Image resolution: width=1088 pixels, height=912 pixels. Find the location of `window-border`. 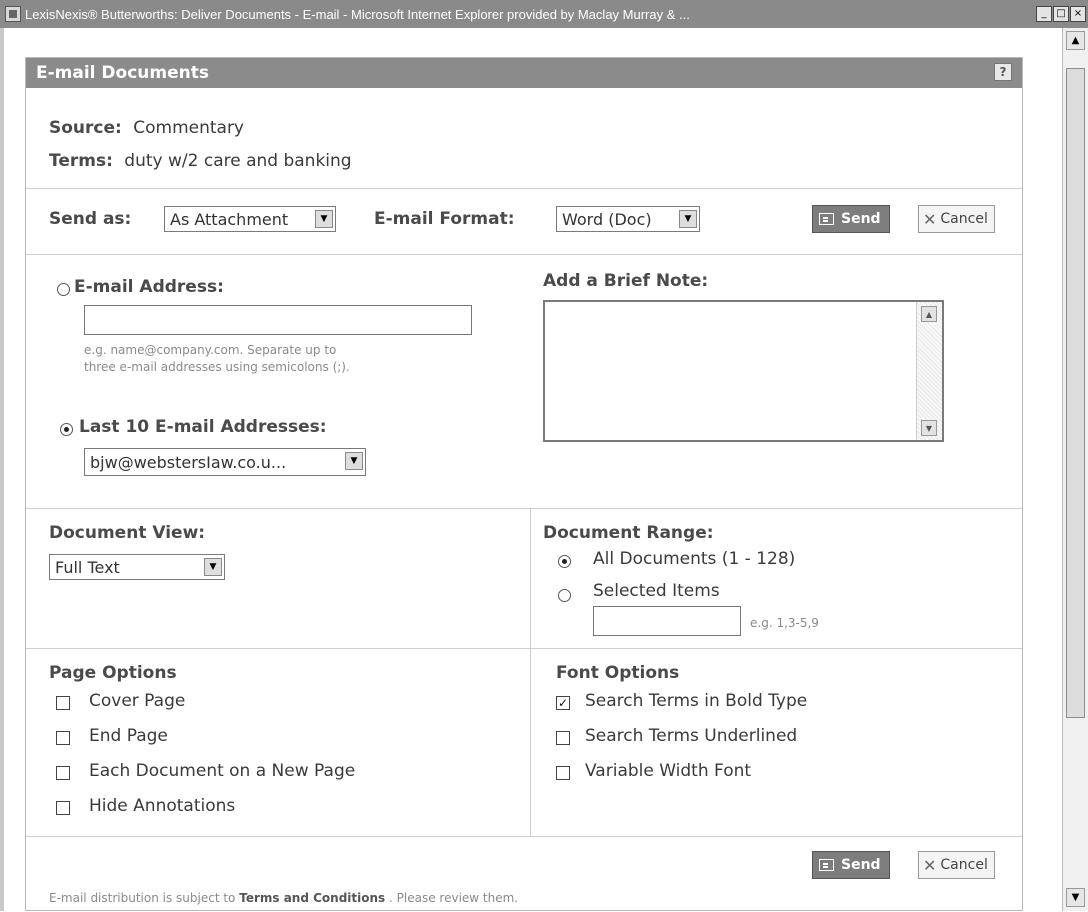

window-border is located at coordinates (2, 469).